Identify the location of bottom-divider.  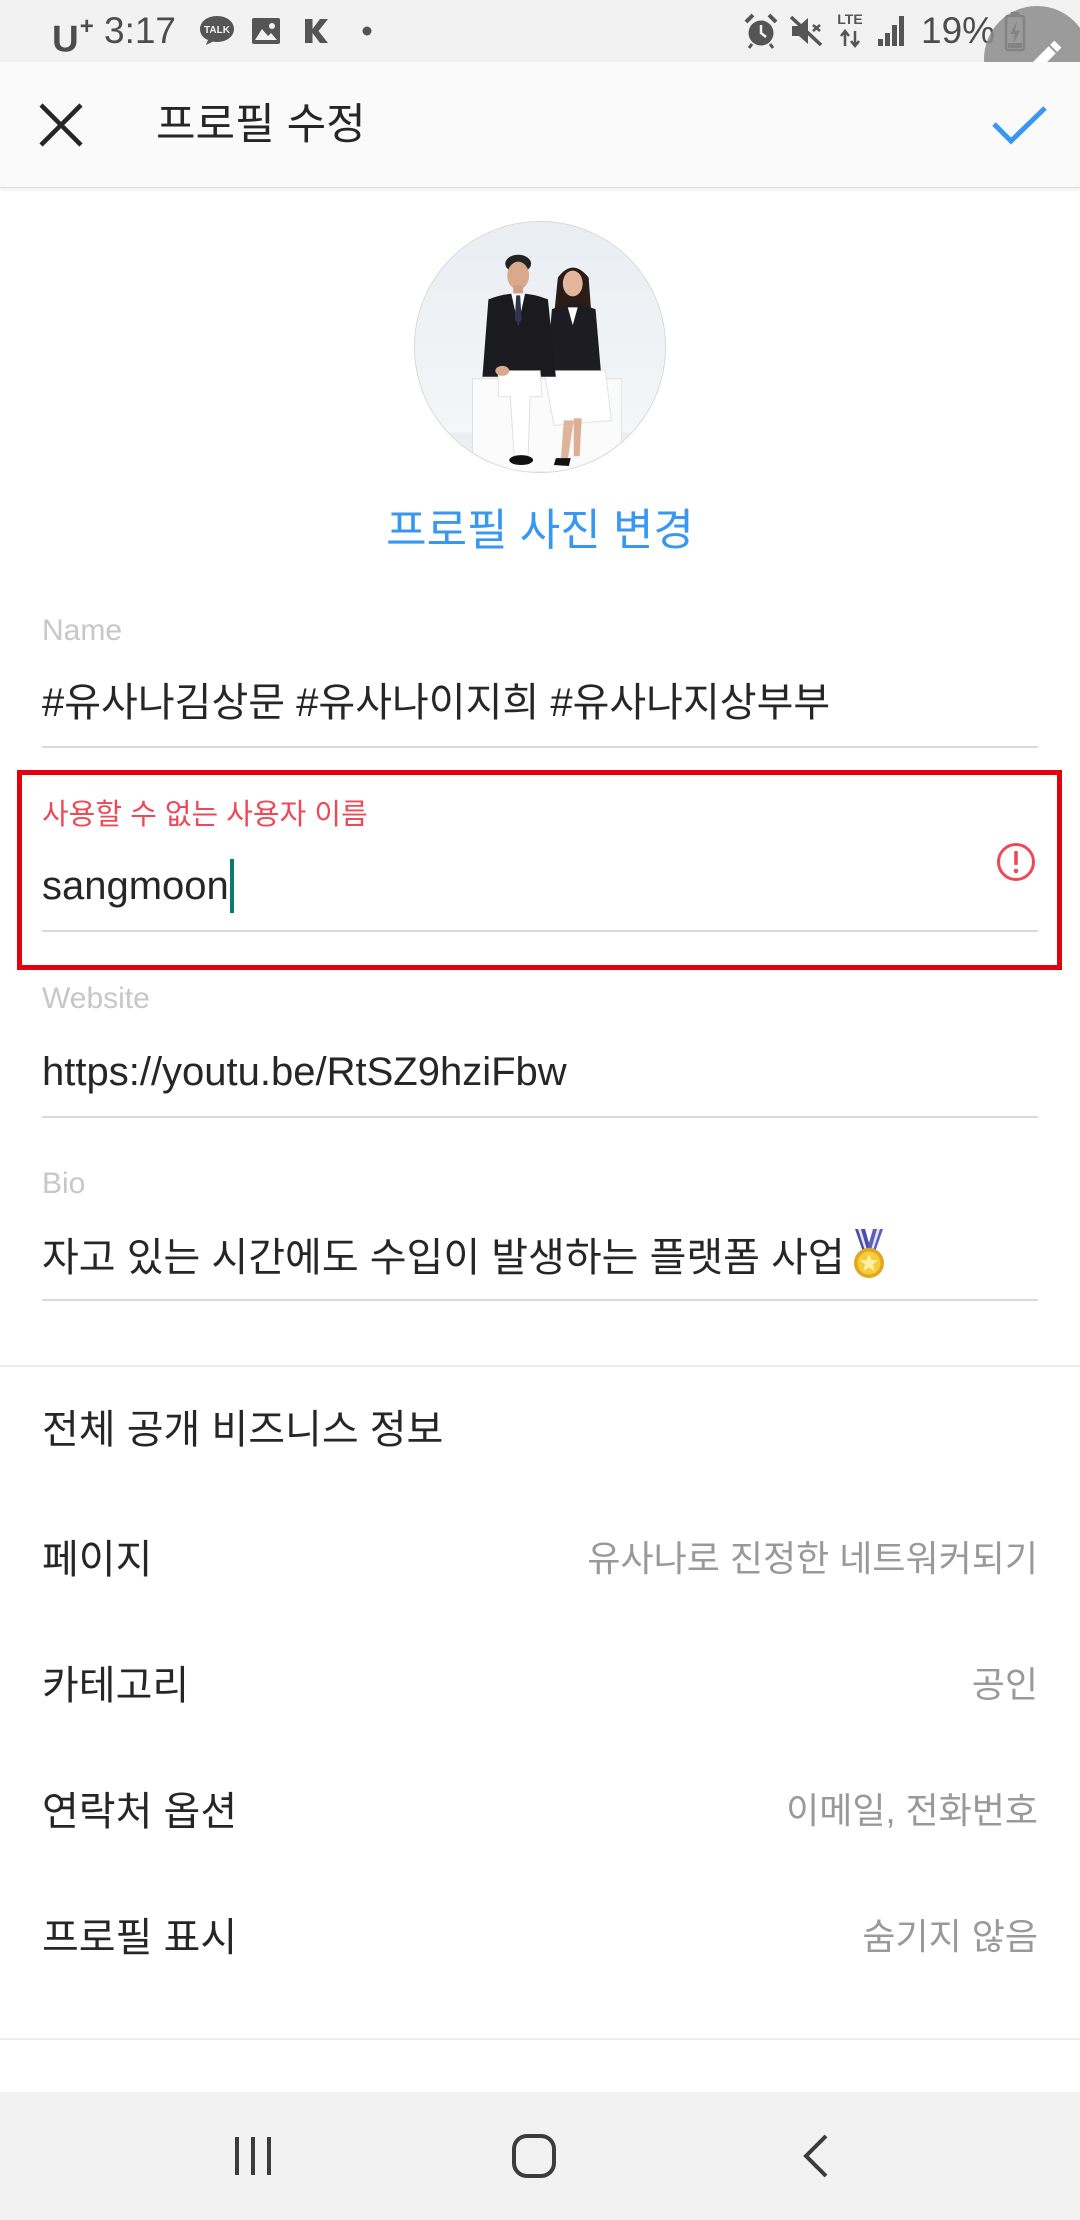
(540, 2039).